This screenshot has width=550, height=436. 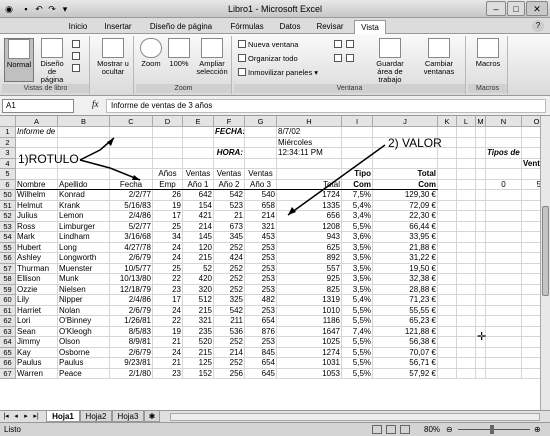 I want to click on cell-o4: Ventas to, so click(x=531, y=164).